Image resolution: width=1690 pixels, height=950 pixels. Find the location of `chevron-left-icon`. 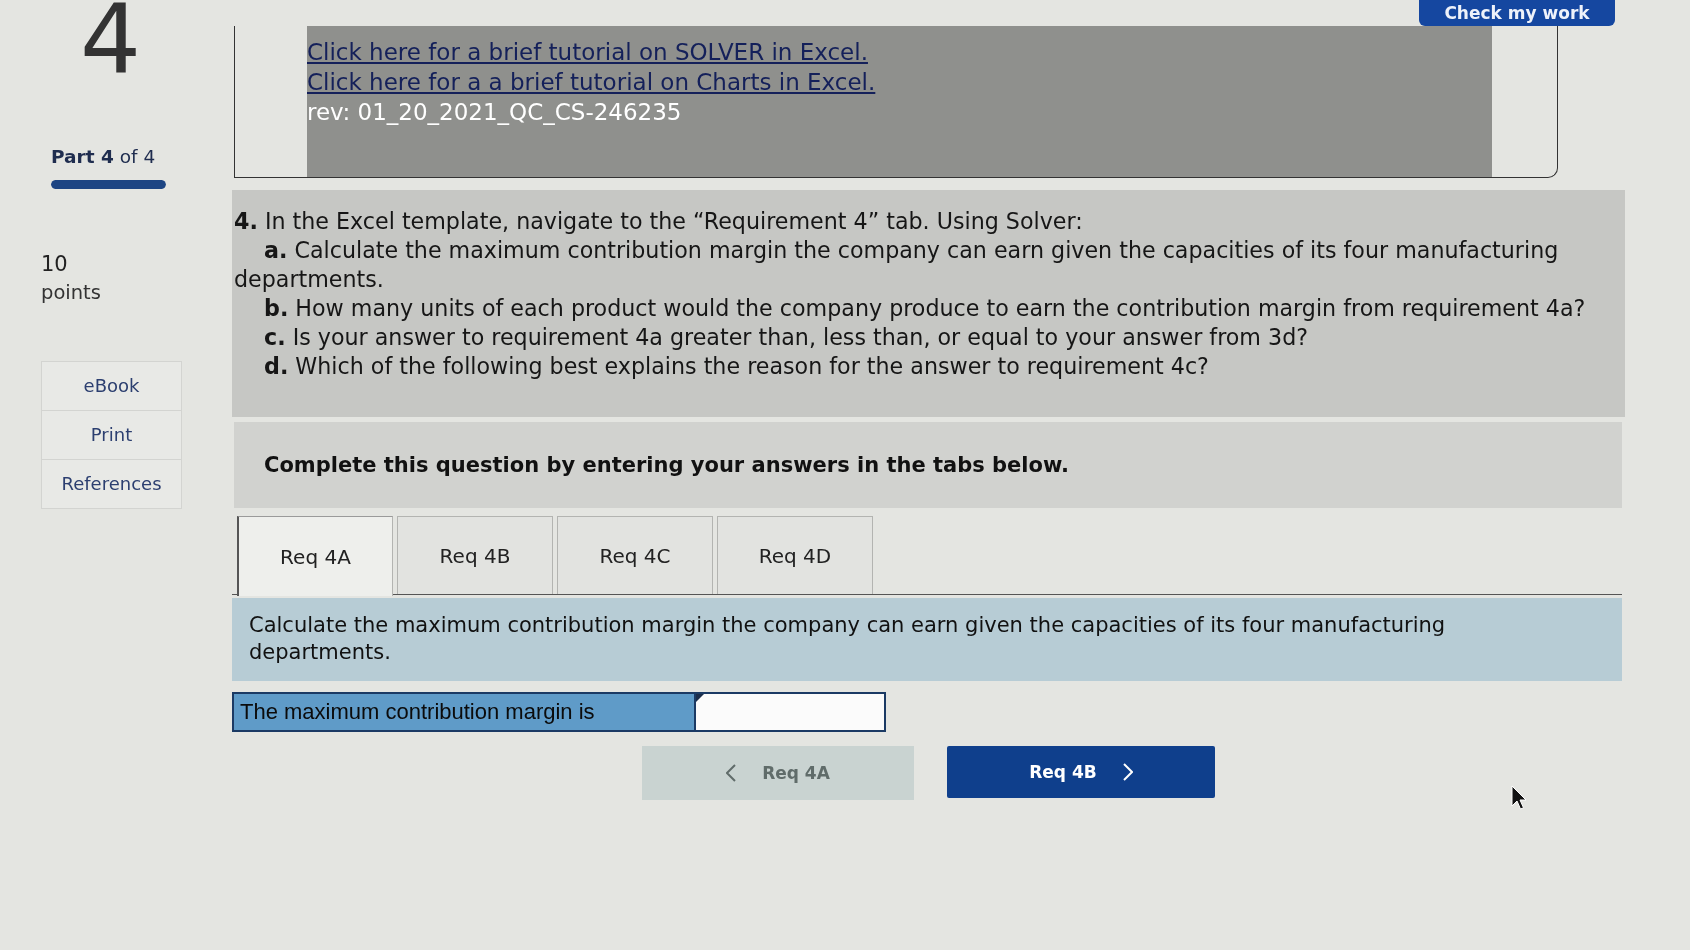

chevron-left-icon is located at coordinates (731, 773).